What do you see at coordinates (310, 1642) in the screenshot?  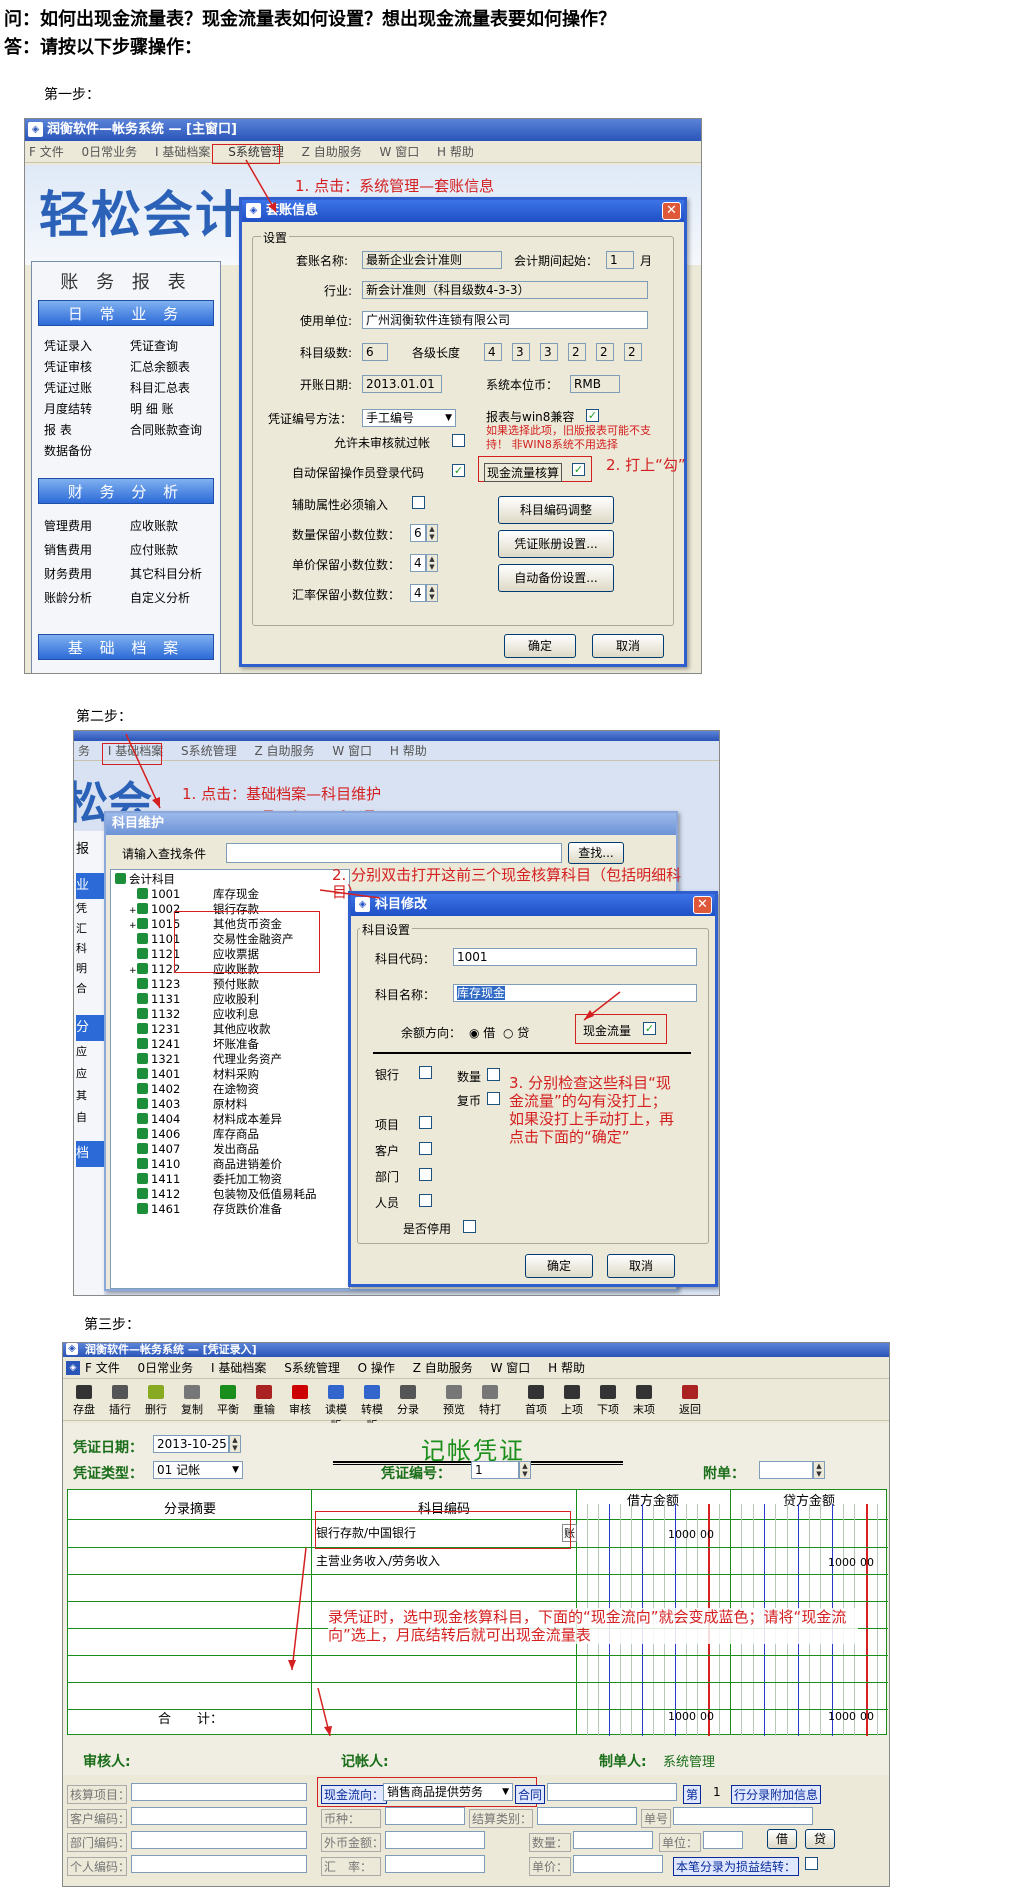 I see `step3-arrows` at bounding box center [310, 1642].